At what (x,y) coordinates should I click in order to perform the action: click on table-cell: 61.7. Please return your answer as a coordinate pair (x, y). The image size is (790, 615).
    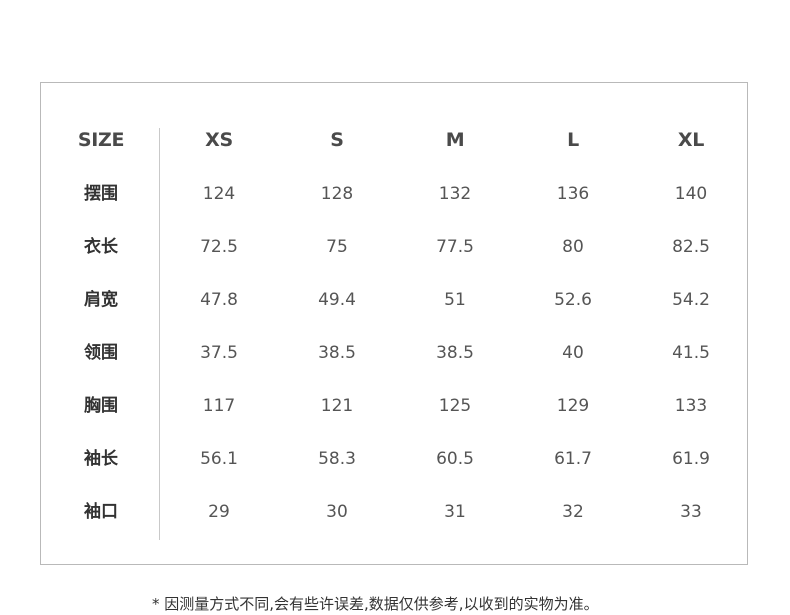
    Looking at the image, I should click on (573, 459).